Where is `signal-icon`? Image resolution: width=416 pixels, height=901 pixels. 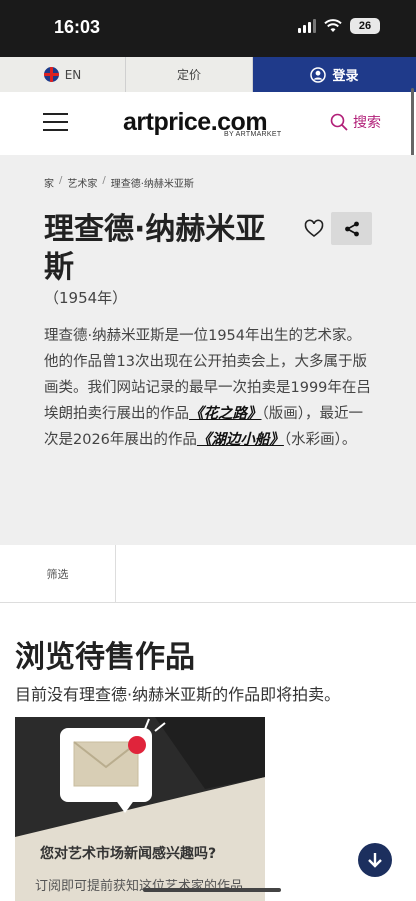
signal-icon is located at coordinates (307, 26).